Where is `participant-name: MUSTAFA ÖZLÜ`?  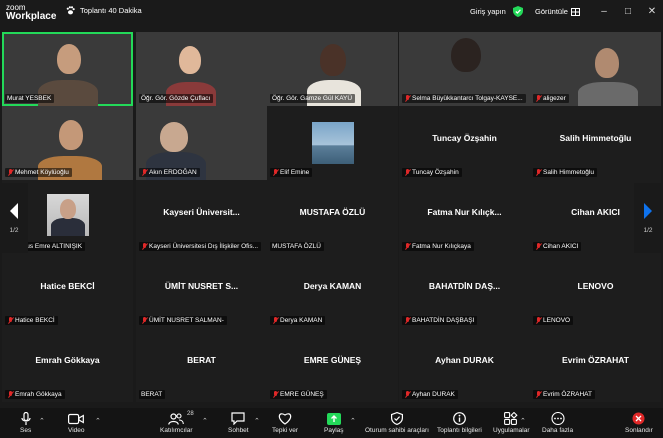 participant-name: MUSTAFA ÖZLÜ is located at coordinates (296, 246).